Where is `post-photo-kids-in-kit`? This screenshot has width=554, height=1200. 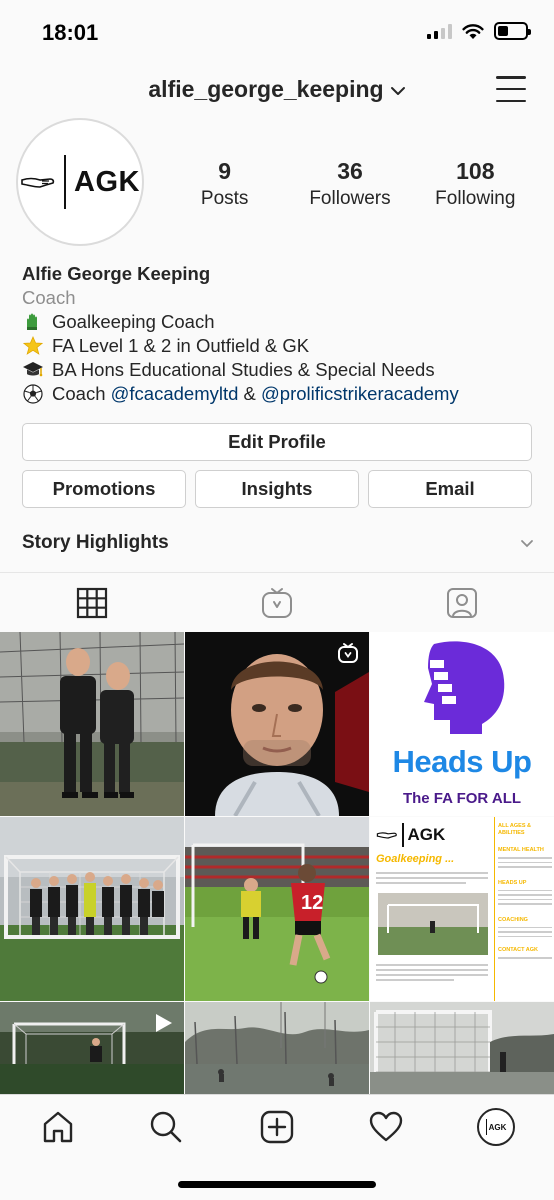
post-photo-kids-in-kit is located at coordinates (92, 724).